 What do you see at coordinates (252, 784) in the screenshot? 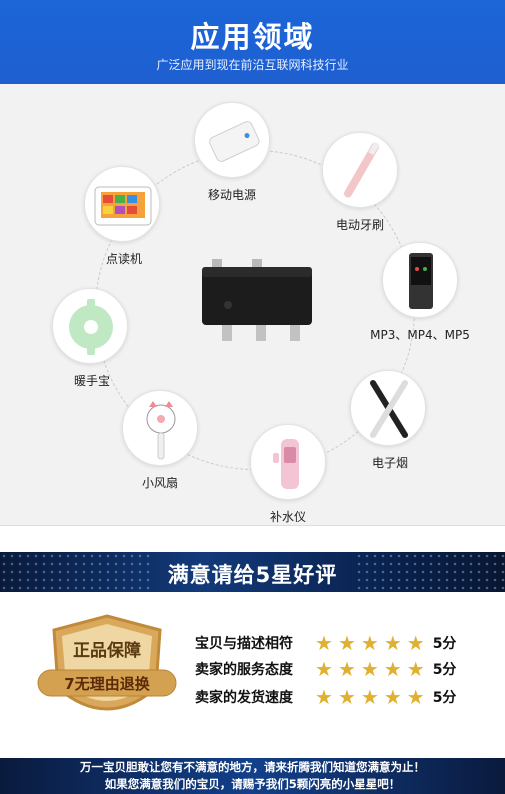
I see `footer-line2: 如果您满意我们的宝贝，请赐予我们5颗闪亮的小星星吧！` at bounding box center [252, 784].